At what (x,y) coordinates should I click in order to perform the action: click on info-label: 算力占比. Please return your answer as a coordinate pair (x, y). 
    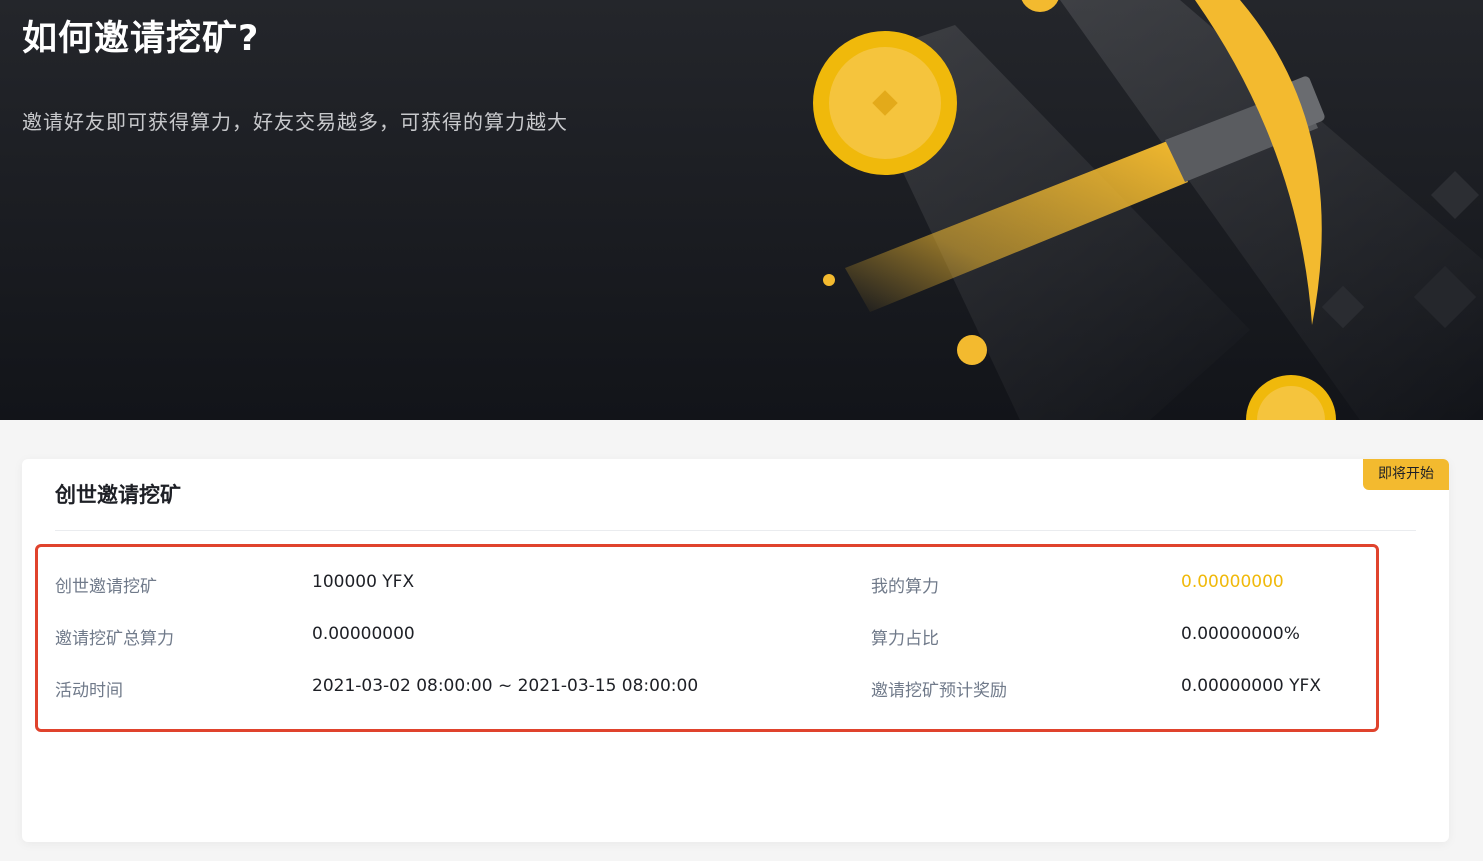
    Looking at the image, I should click on (905, 639).